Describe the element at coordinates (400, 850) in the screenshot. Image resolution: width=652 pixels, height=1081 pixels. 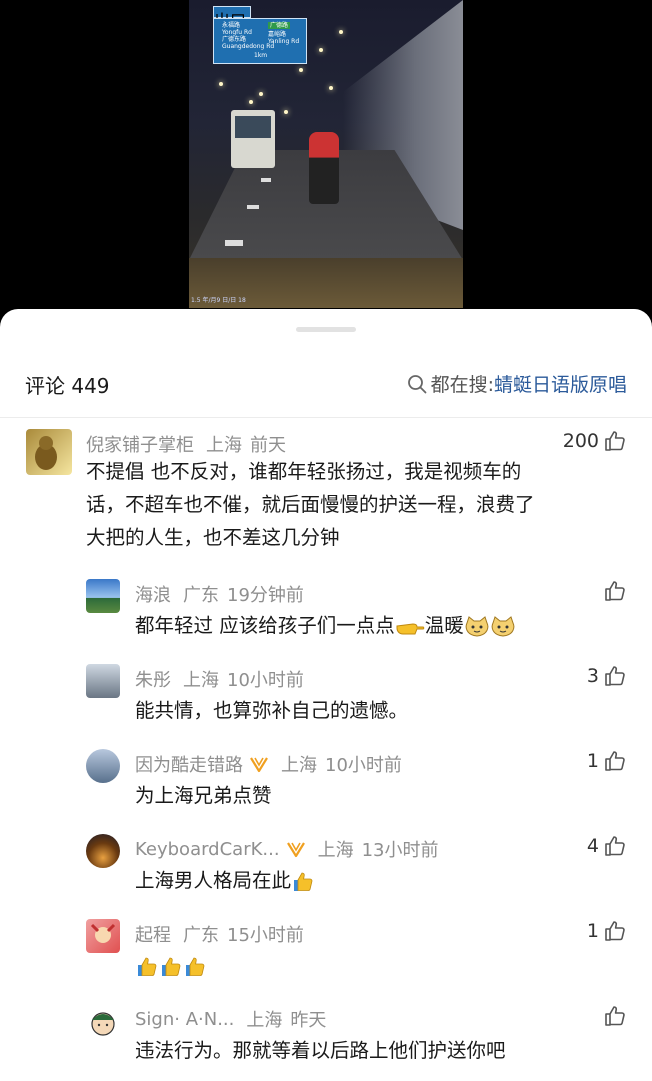
I see `timestamp: 13小时前` at that location.